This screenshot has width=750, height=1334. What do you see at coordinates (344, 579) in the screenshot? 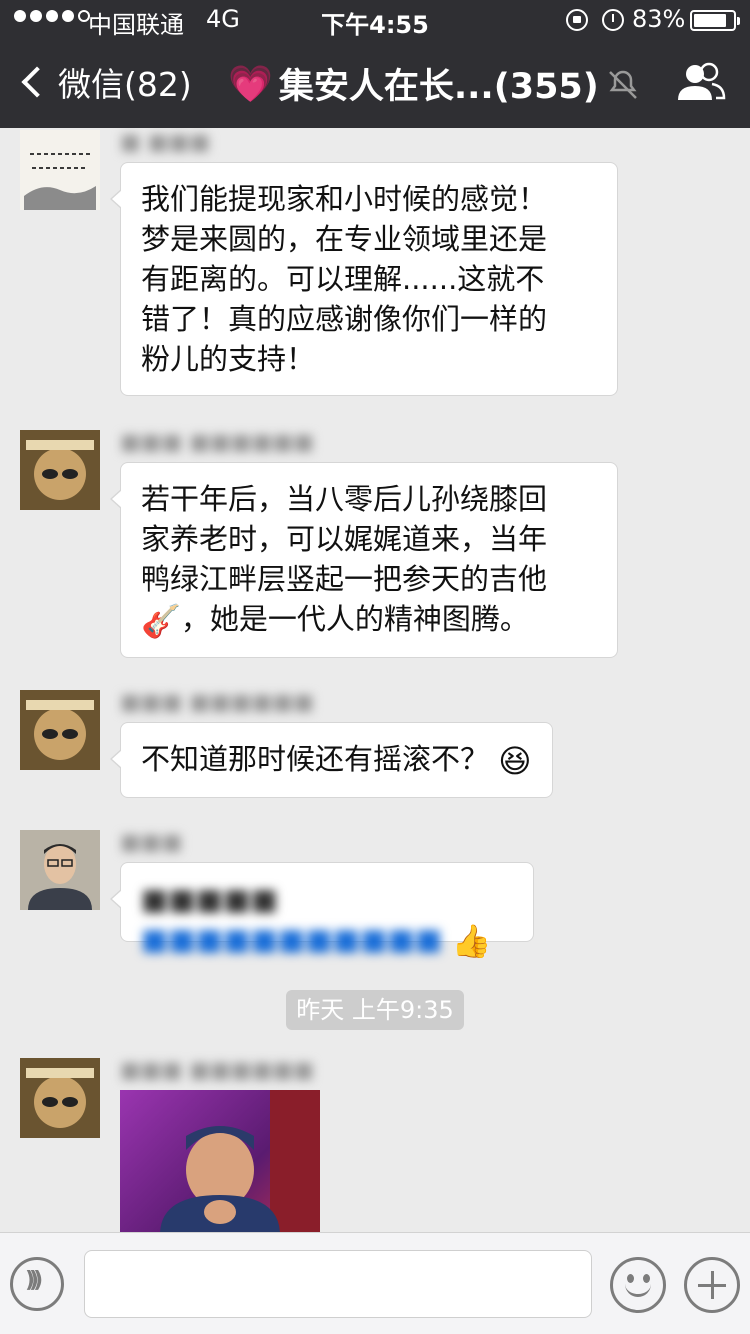
I see `message-line: 鸭绿江畔层竖起一把参天的吉他` at bounding box center [344, 579].